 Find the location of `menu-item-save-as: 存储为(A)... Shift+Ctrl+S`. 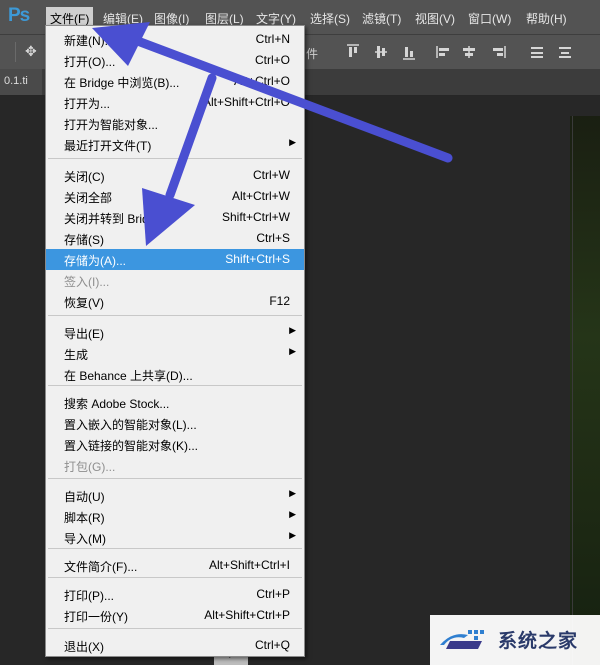

menu-item-save-as: 存储为(A)... Shift+Ctrl+S is located at coordinates (175, 259).